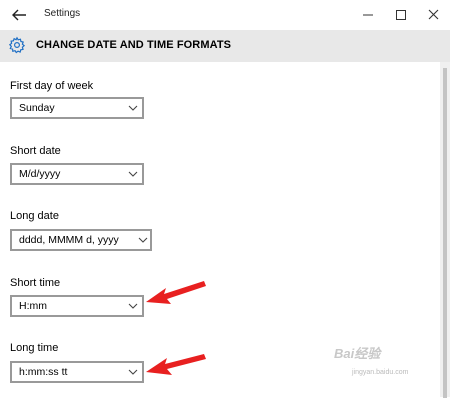  What do you see at coordinates (34, 348) in the screenshot?
I see `long-time-label: Long time` at bounding box center [34, 348].